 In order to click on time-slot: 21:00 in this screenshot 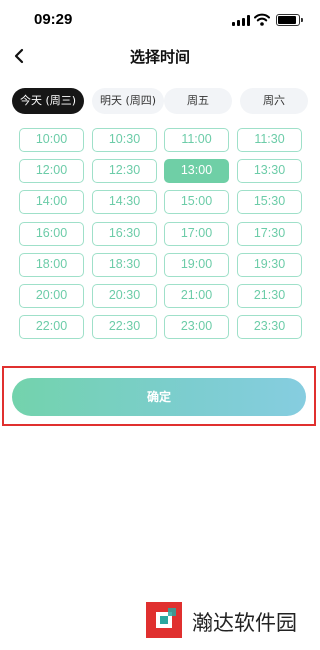, I will do `click(196, 296)`.